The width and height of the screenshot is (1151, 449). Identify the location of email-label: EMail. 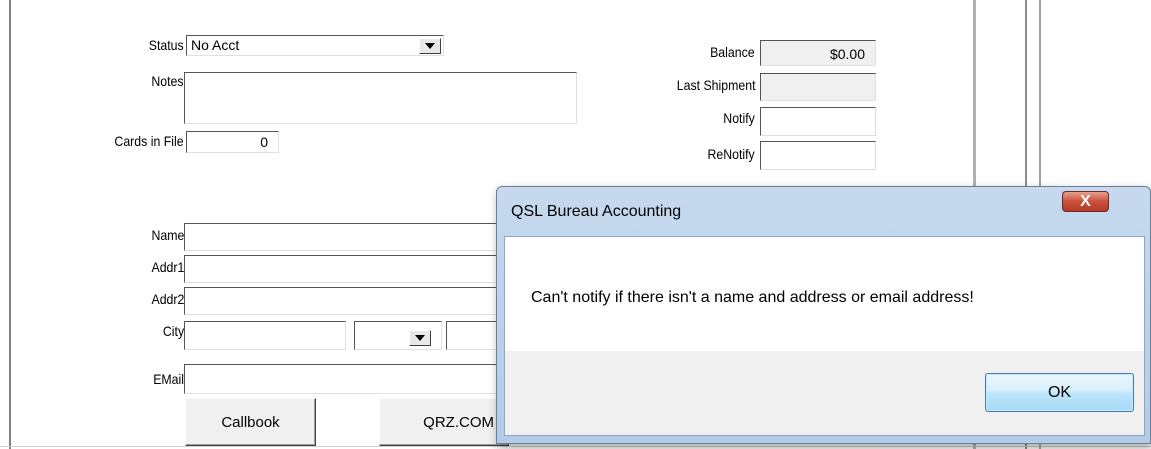
(168, 379).